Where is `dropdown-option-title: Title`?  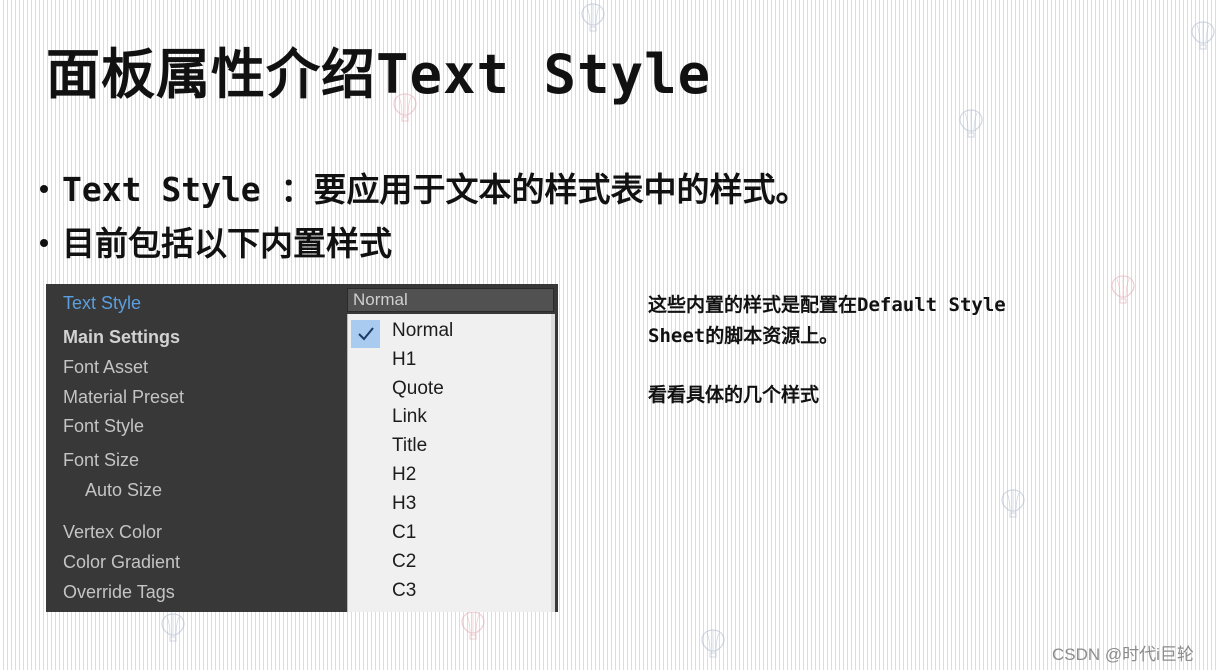 dropdown-option-title: Title is located at coordinates (449, 446).